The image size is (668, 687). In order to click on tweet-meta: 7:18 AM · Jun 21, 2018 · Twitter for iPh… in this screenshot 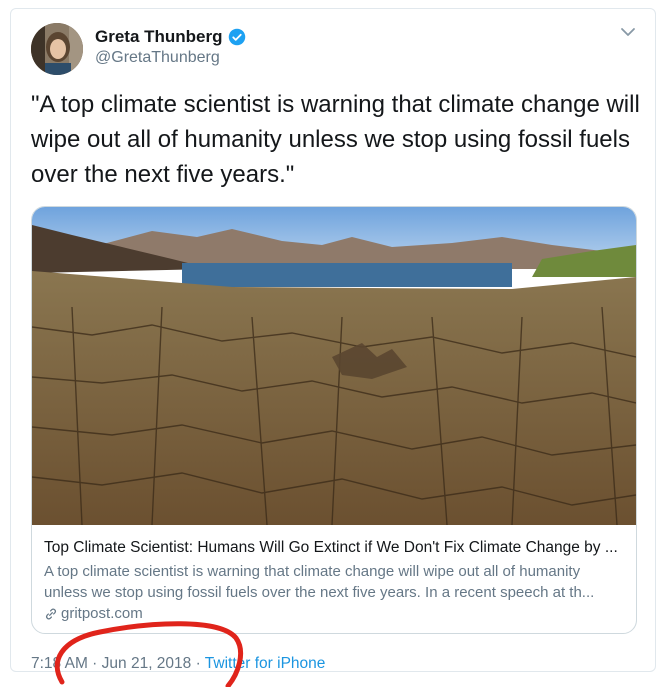, I will do `click(178, 664)`.